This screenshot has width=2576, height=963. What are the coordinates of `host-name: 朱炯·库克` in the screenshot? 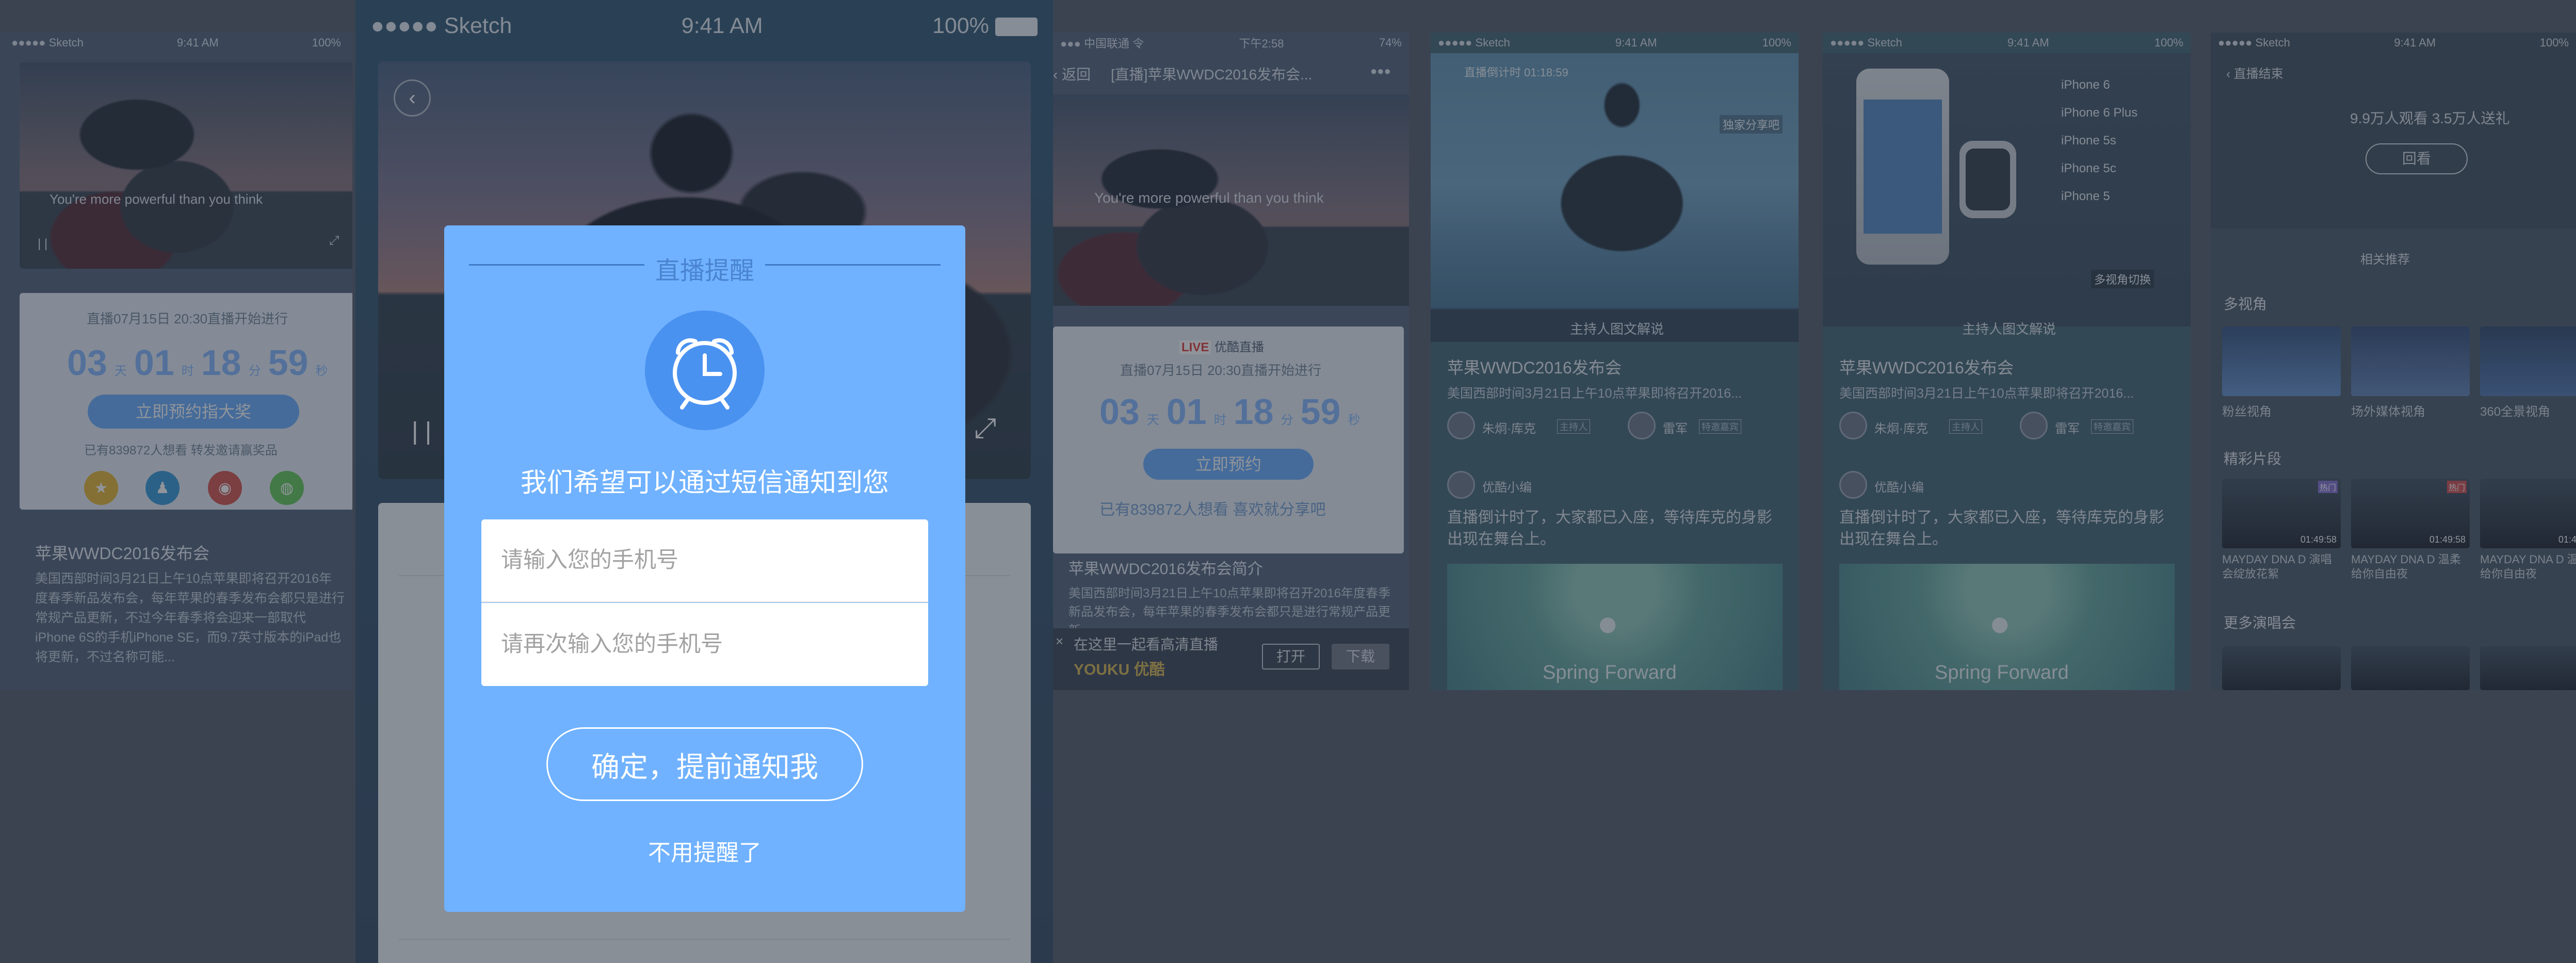 It's located at (1901, 429).